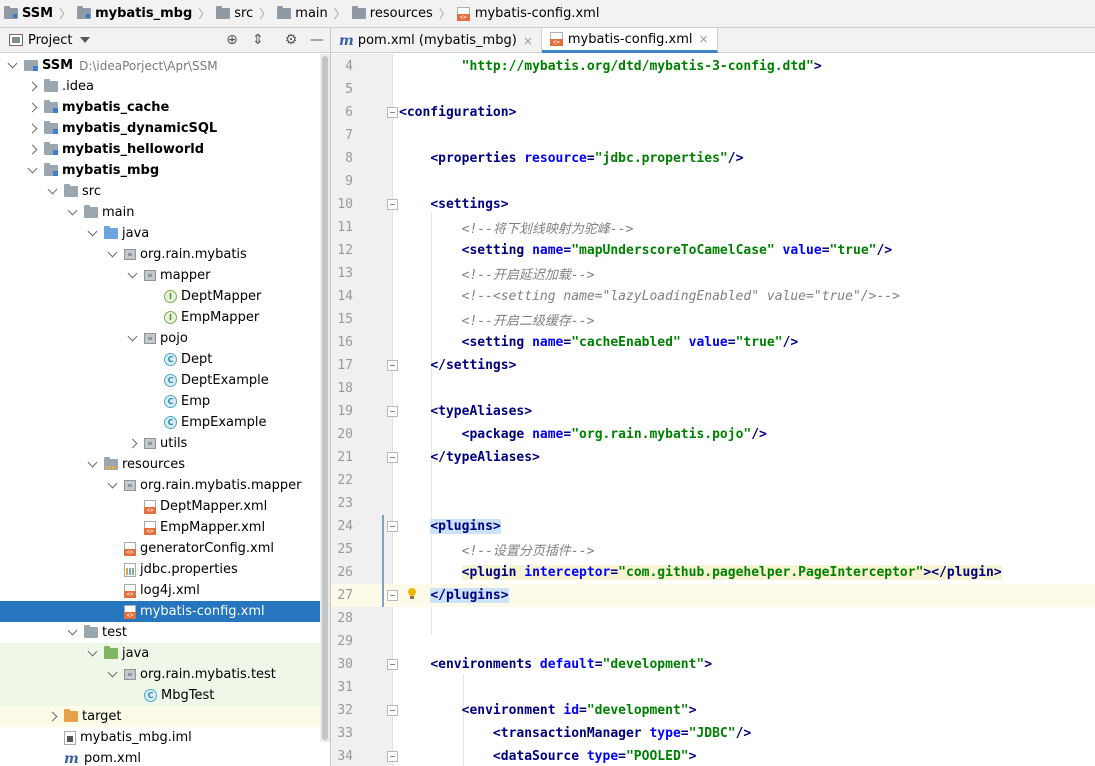 The height and width of the screenshot is (766, 1095). Describe the element at coordinates (165, 716) in the screenshot. I see `tree-item-target: target` at that location.